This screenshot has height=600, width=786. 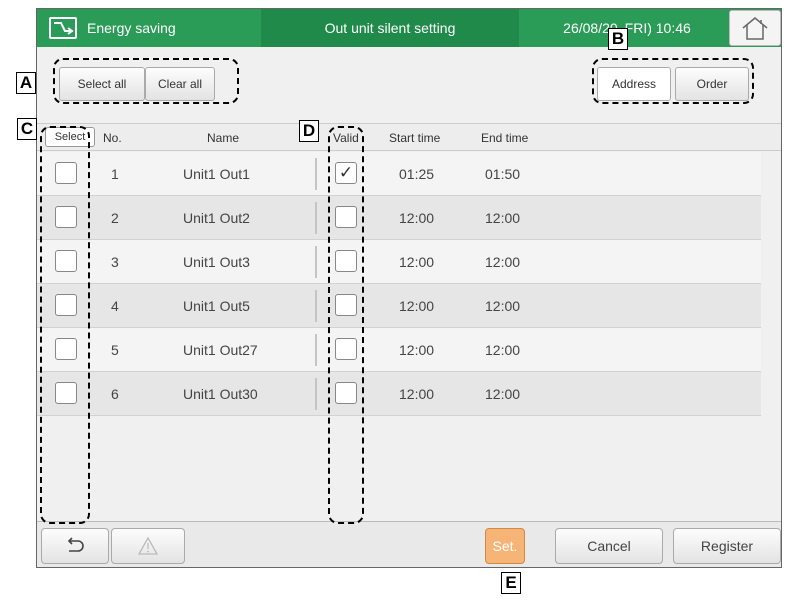 I want to click on warning-icon, so click(x=148, y=545).